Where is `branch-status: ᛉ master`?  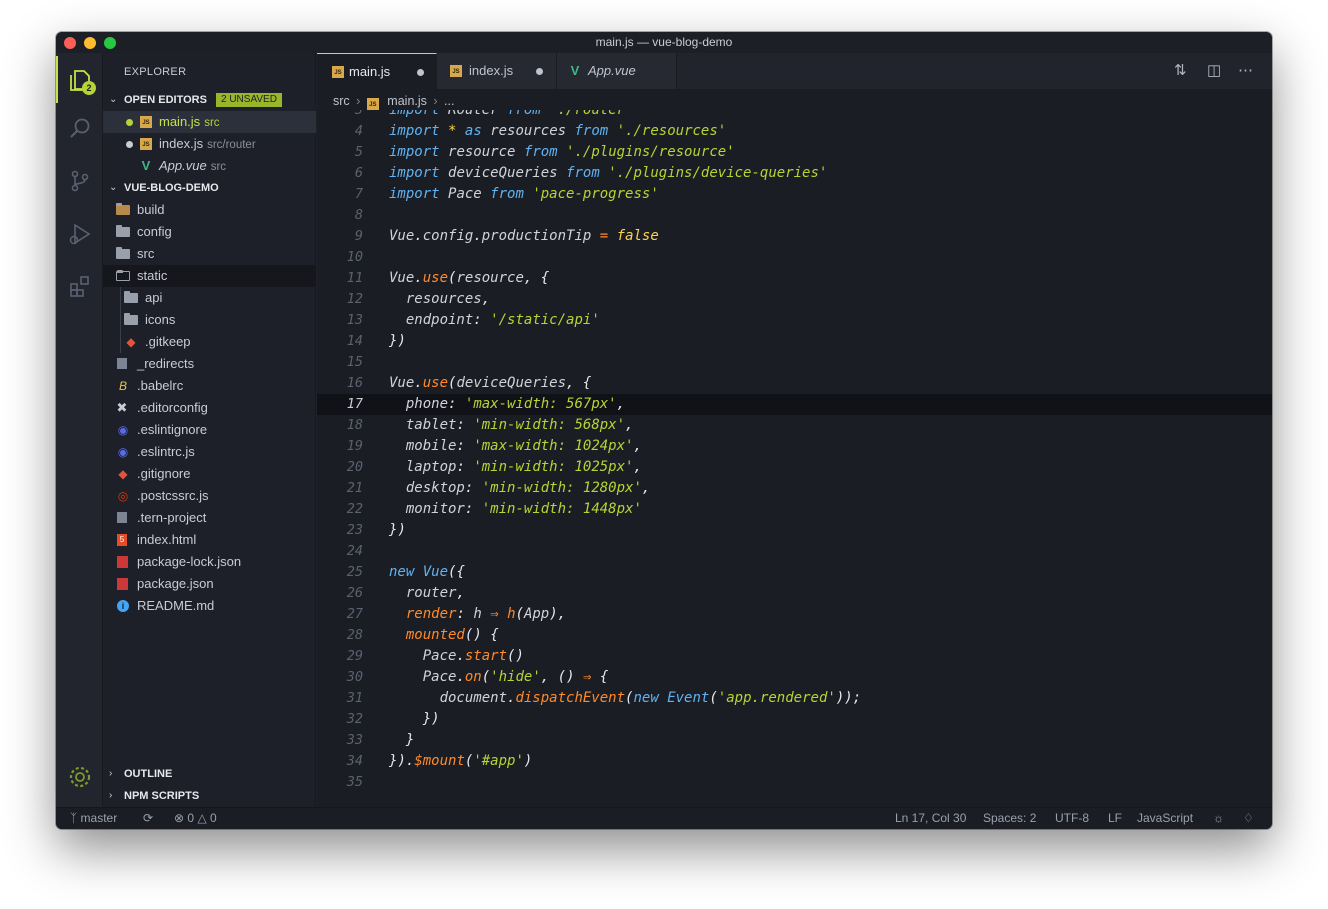 branch-status: ᛉ master is located at coordinates (93, 818).